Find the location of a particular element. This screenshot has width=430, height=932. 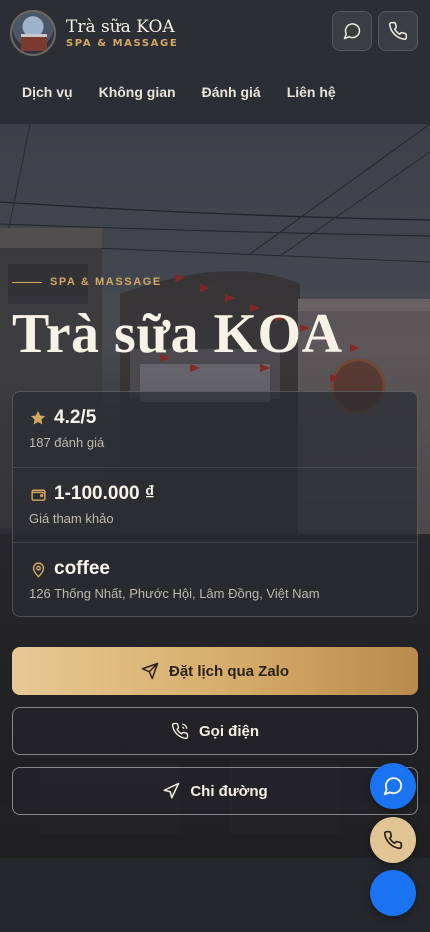

nav-item-space: Không gian is located at coordinates (124, 93).